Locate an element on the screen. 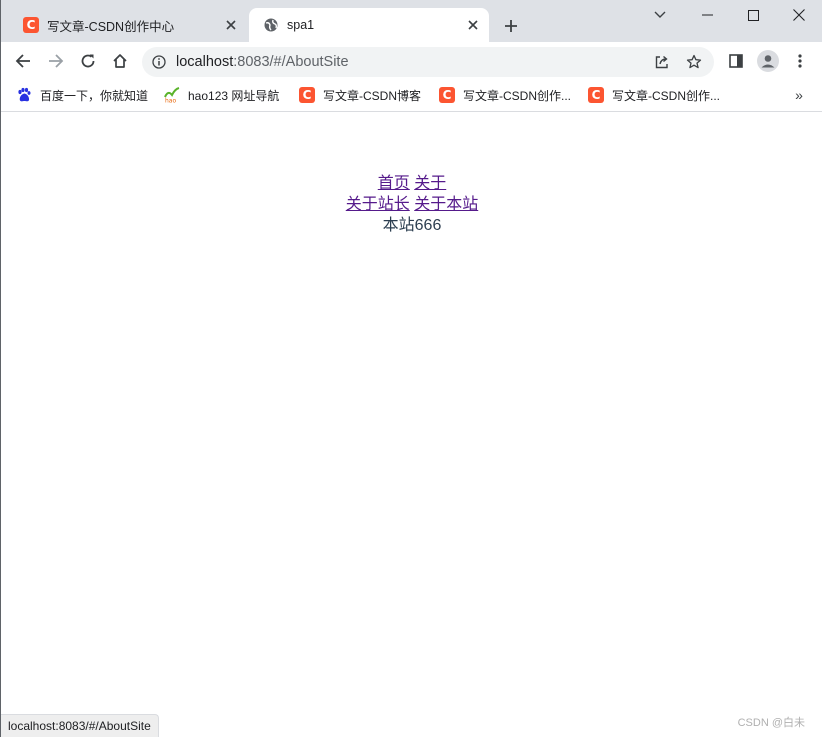 Image resolution: width=822 pixels, height=737 pixels. tab-title: 写文章-CSDN创作中心 is located at coordinates (111, 26).